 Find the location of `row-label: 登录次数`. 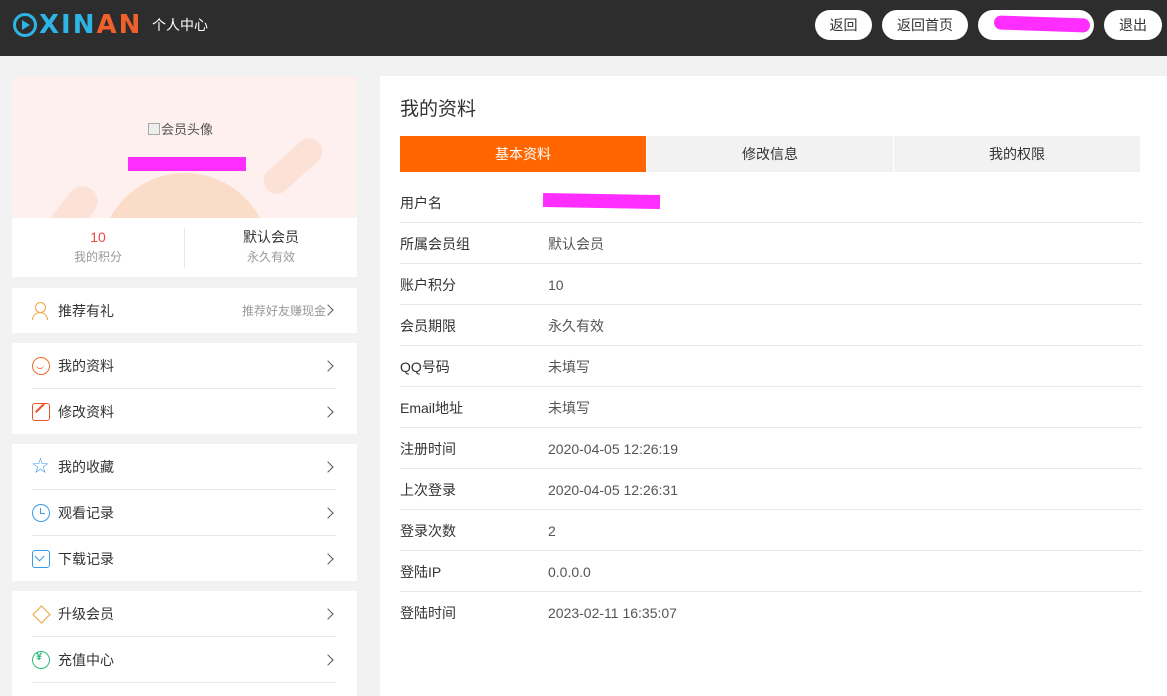

row-label: 登录次数 is located at coordinates (428, 531).